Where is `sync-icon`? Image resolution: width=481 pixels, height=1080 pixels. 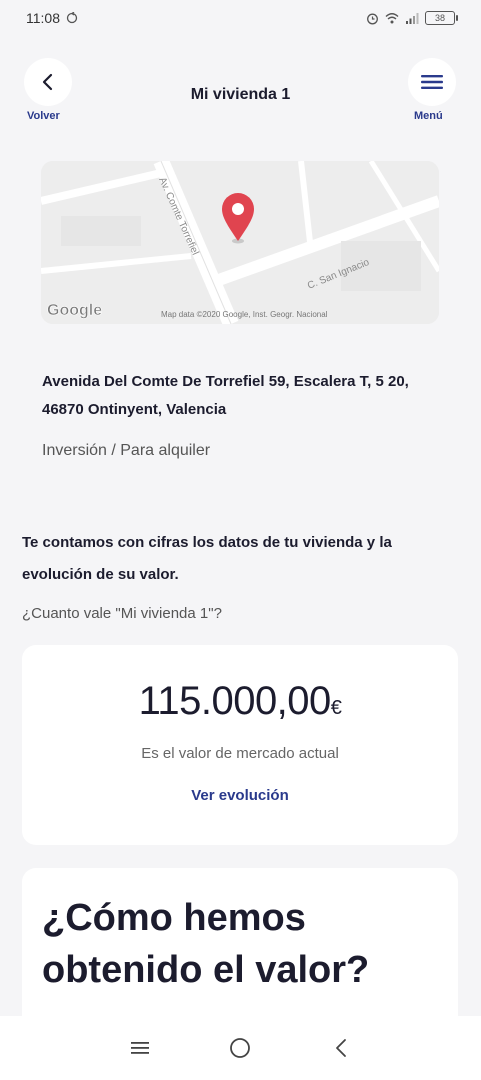
sync-icon is located at coordinates (72, 18).